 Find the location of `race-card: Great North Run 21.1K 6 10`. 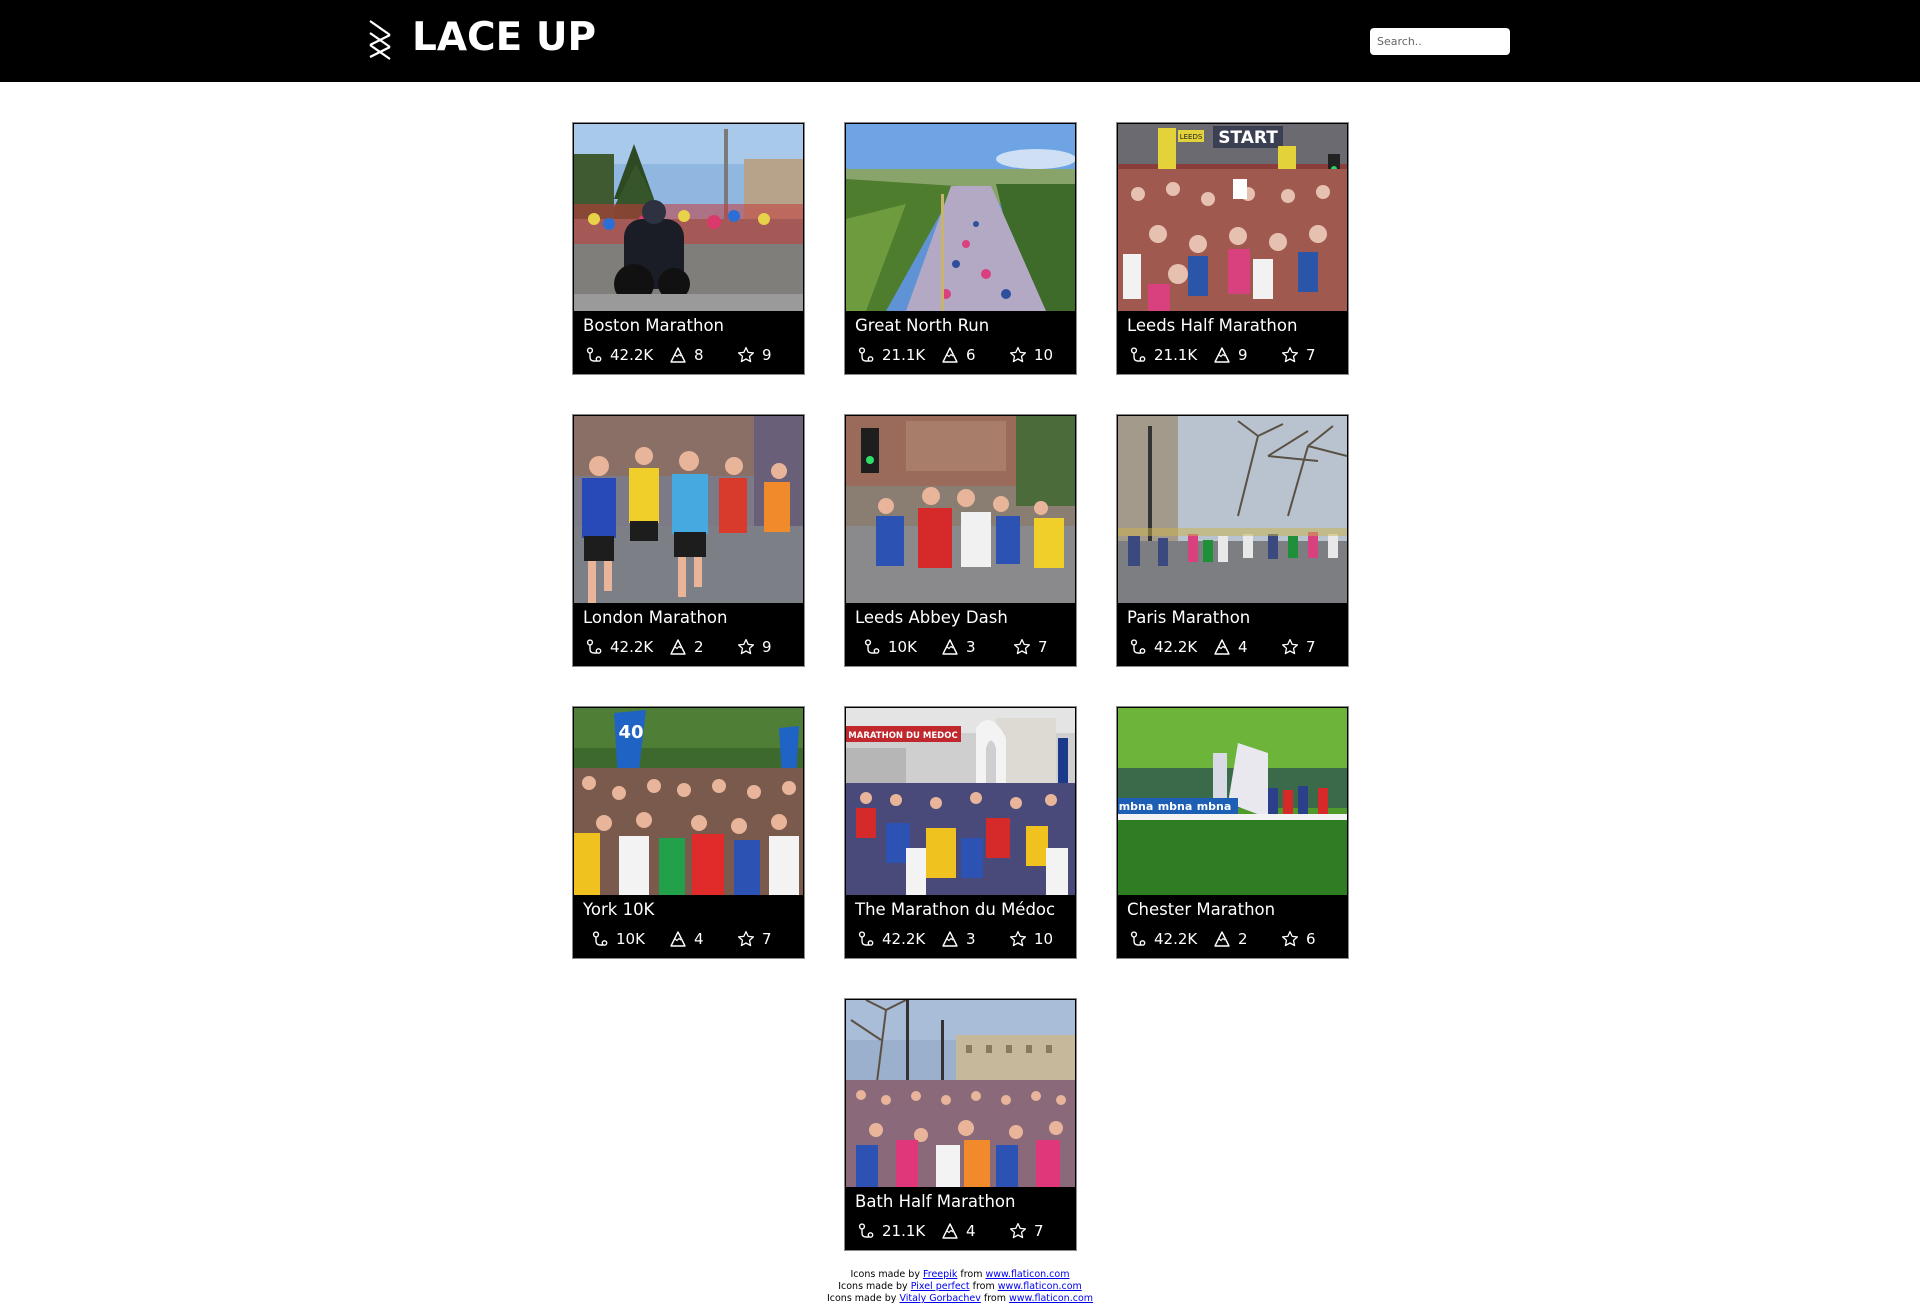

race-card: Great North Run 21.1K 6 10 is located at coordinates (960, 248).